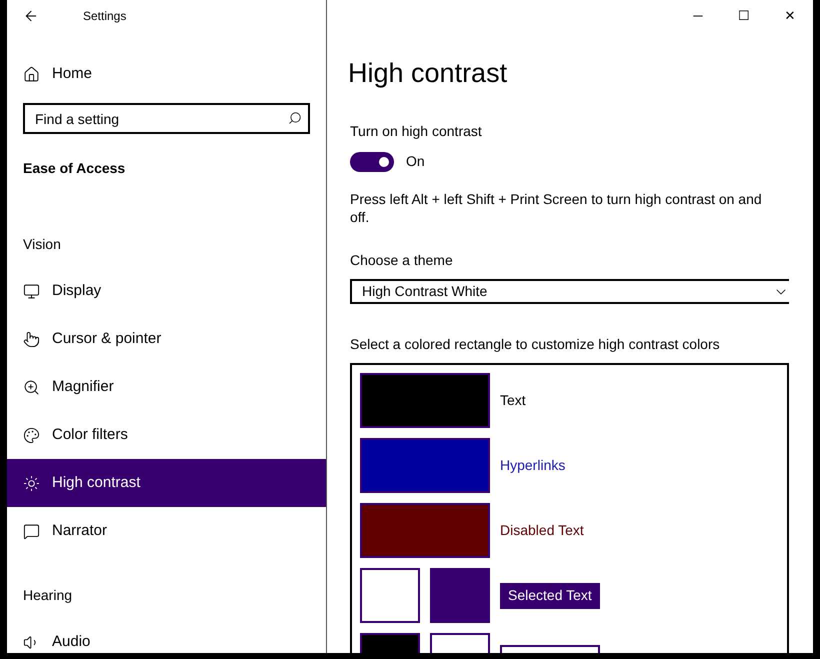  What do you see at coordinates (166, 483) in the screenshot?
I see `sidebar-item: High contrast` at bounding box center [166, 483].